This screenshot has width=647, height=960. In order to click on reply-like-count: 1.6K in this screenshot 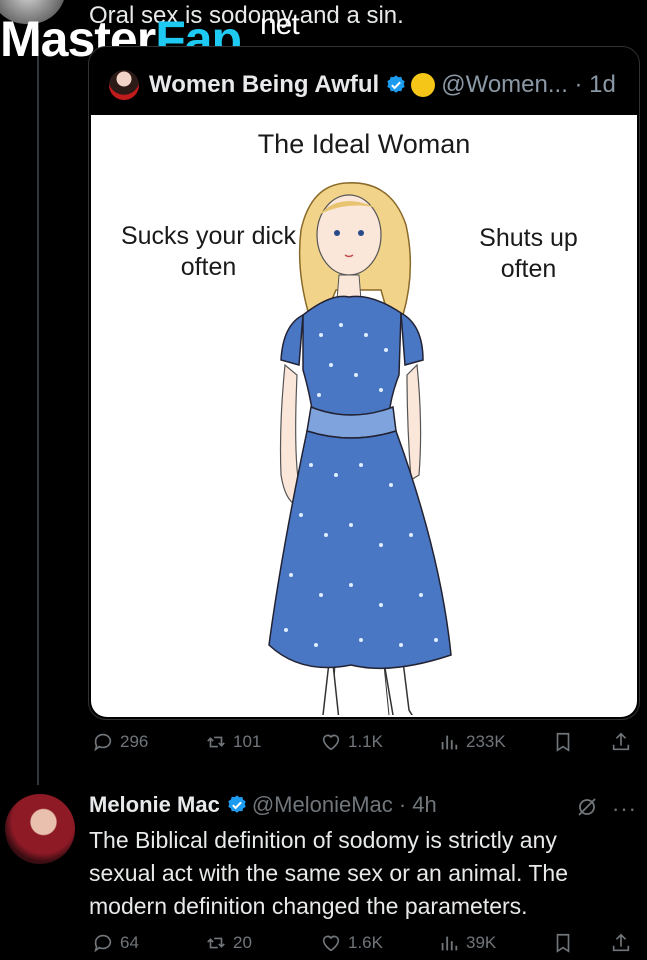, I will do `click(365, 942)`.